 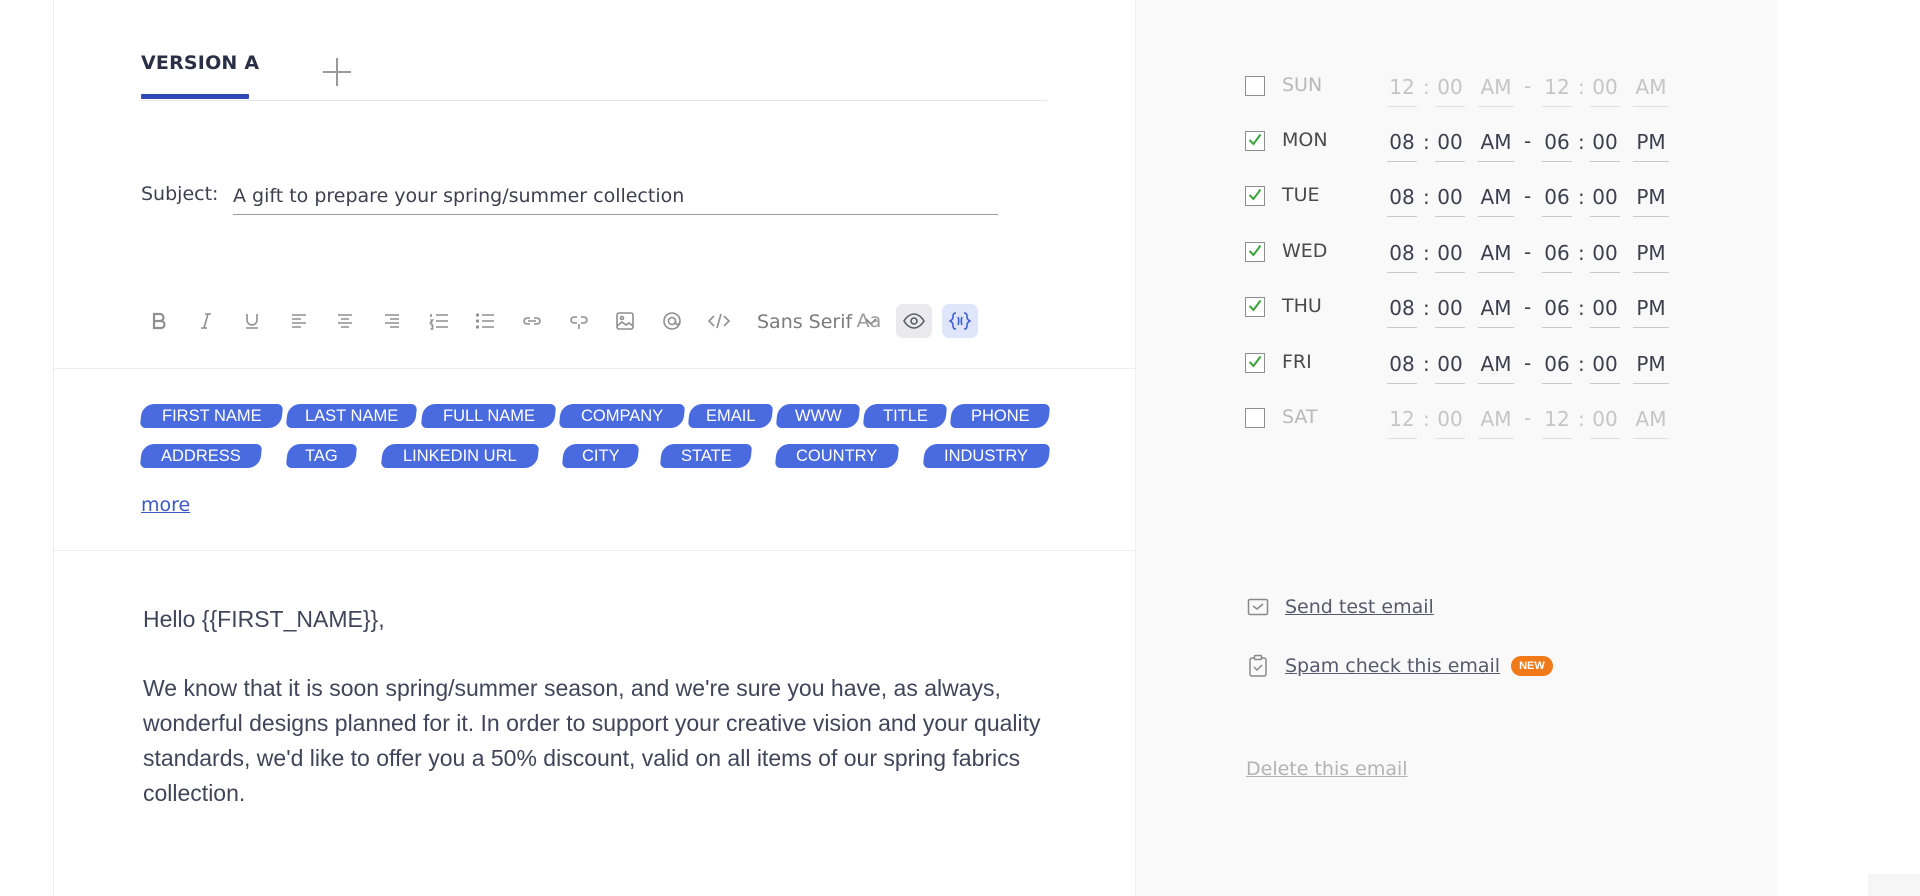 I want to click on send-test-email-button: Send test email, so click(x=1340, y=607).